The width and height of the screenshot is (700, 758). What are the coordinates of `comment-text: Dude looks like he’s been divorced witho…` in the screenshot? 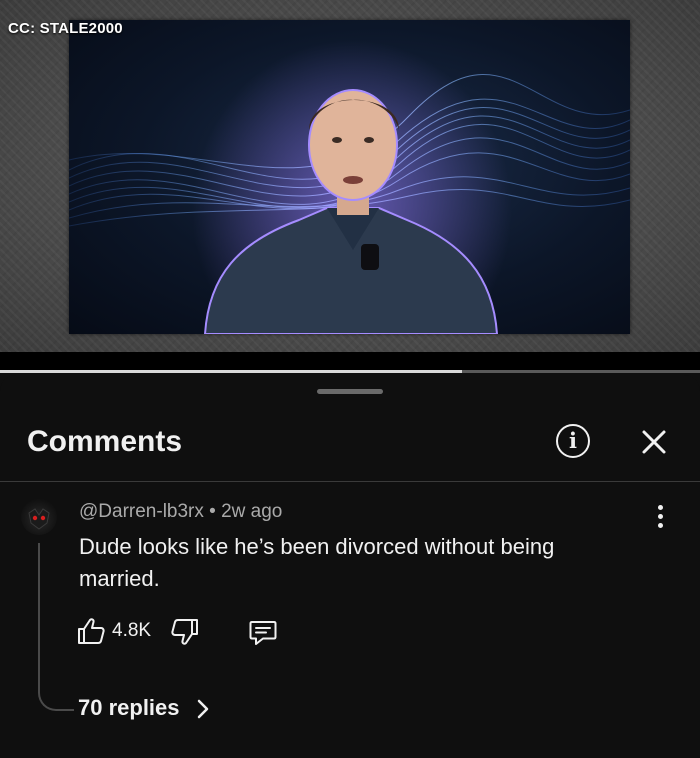 It's located at (317, 562).